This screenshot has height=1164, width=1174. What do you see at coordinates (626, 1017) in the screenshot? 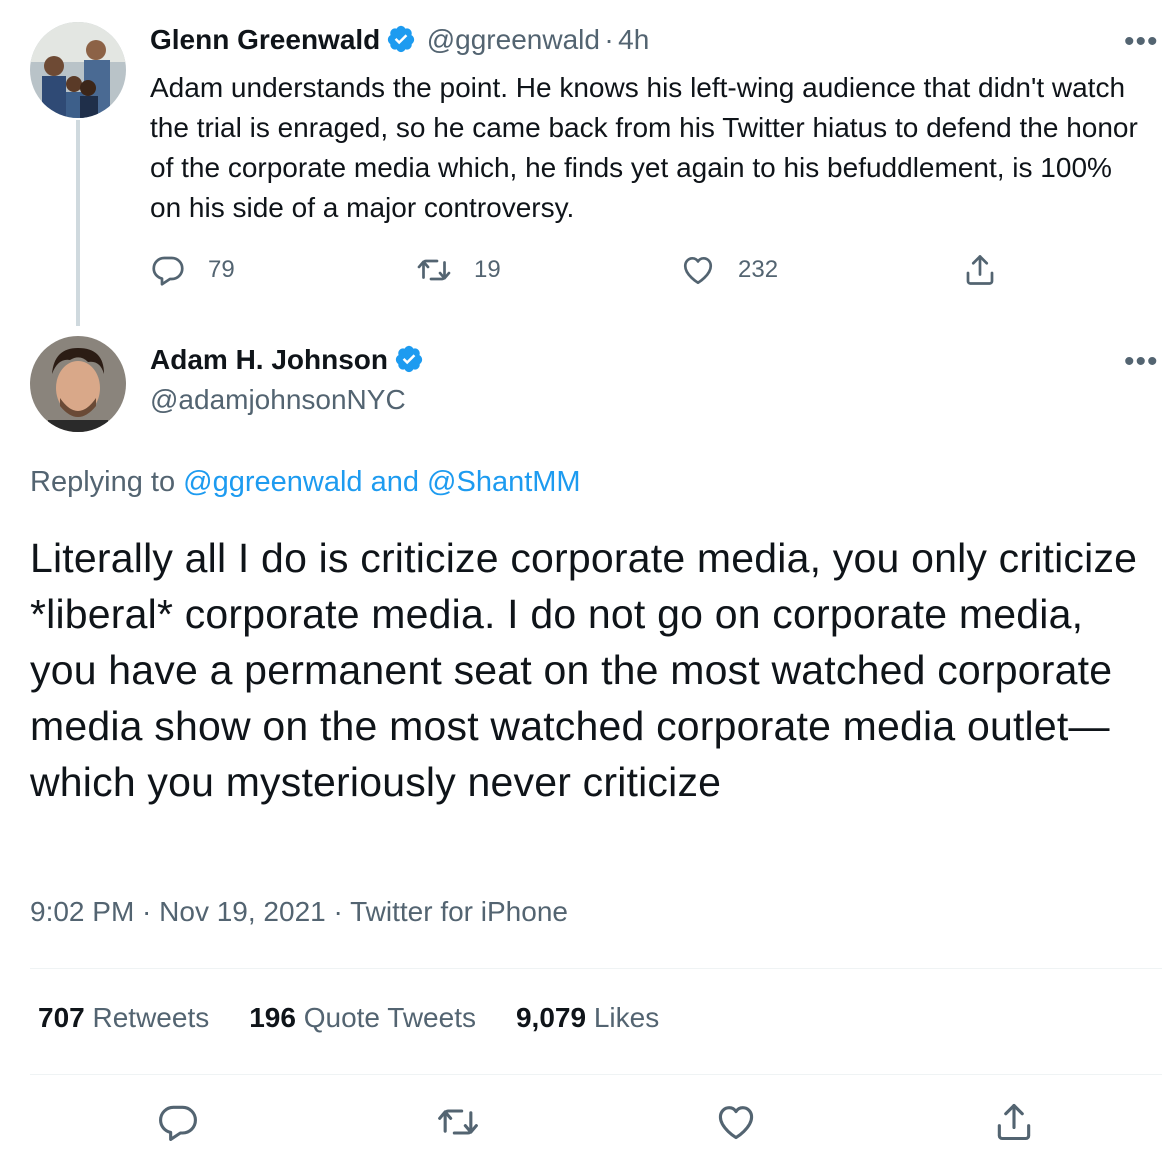
I see `likes-label: Likes` at bounding box center [626, 1017].